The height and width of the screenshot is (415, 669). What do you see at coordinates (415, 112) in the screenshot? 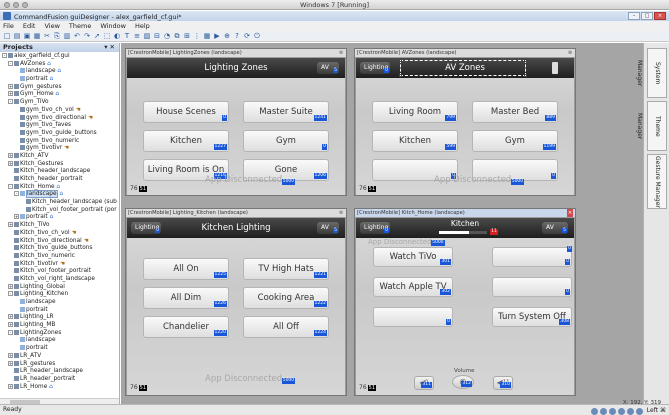
I see `panel-button: Living Room 799` at bounding box center [415, 112].